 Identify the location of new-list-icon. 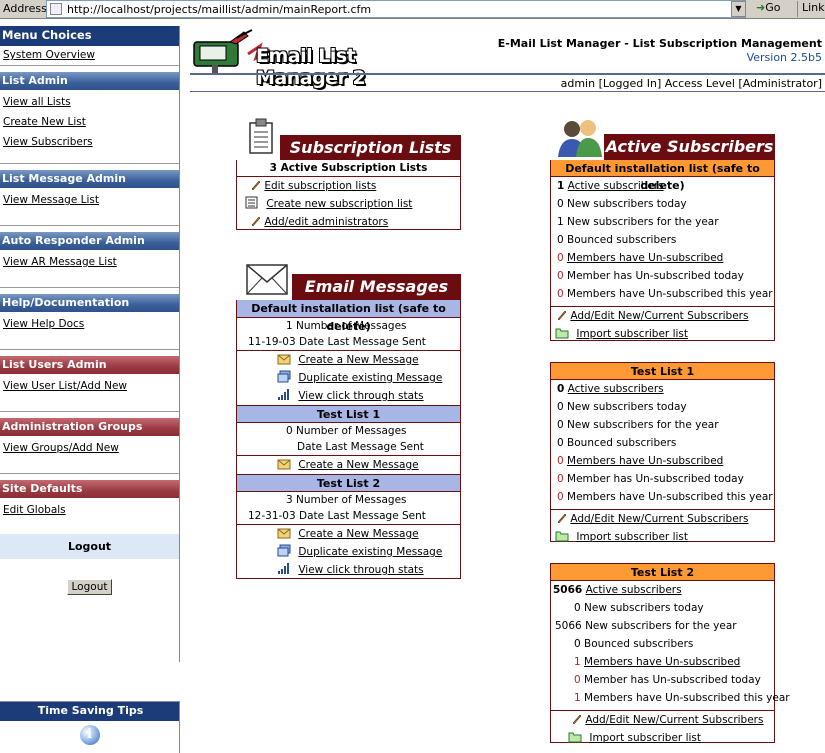
(252, 202).